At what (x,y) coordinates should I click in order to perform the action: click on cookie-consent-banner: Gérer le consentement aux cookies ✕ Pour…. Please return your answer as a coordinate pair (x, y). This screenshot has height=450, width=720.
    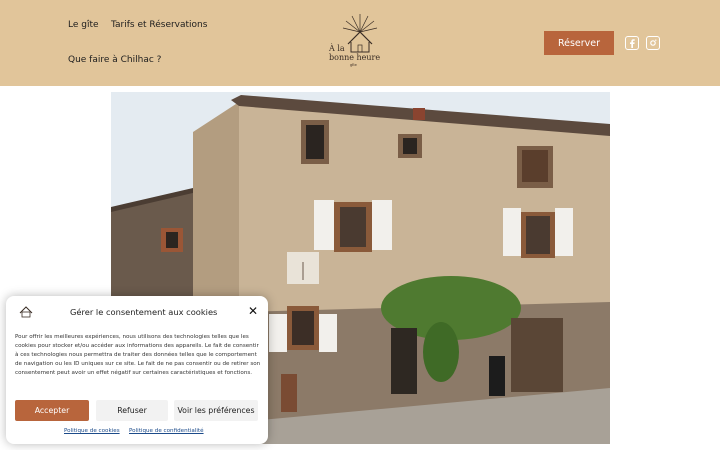
    Looking at the image, I should click on (137, 370).